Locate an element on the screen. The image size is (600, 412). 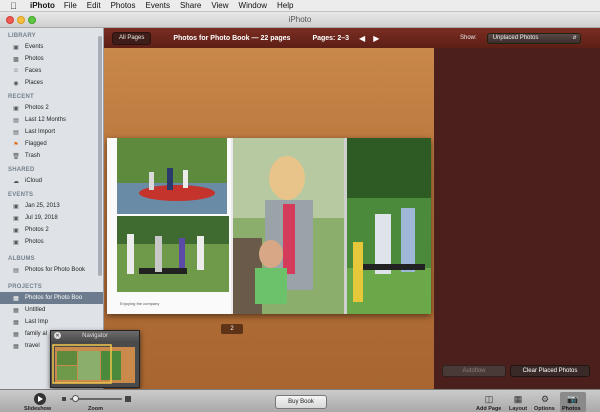
camera-icon: 📷 is located at coordinates (573, 398).